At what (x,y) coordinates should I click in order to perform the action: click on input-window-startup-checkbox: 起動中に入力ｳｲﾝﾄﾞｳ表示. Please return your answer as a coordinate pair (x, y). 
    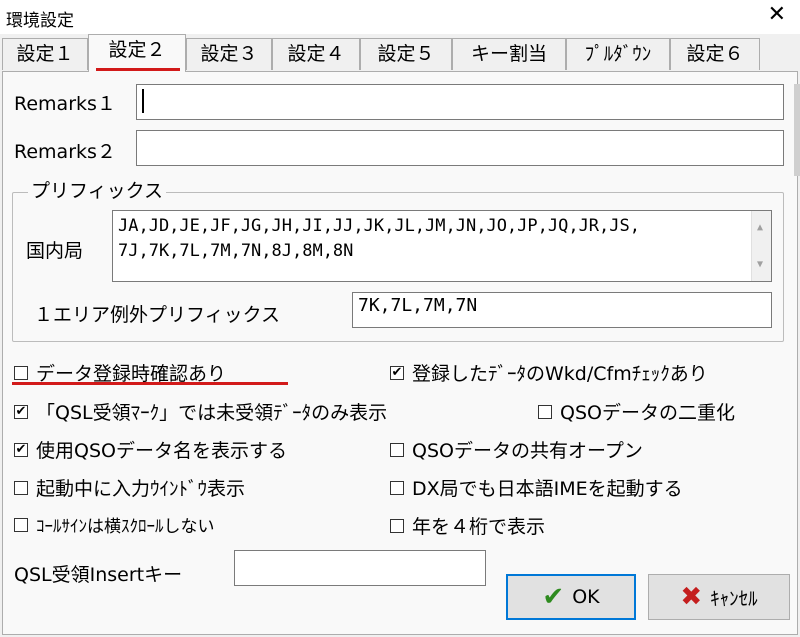
    Looking at the image, I should click on (129, 487).